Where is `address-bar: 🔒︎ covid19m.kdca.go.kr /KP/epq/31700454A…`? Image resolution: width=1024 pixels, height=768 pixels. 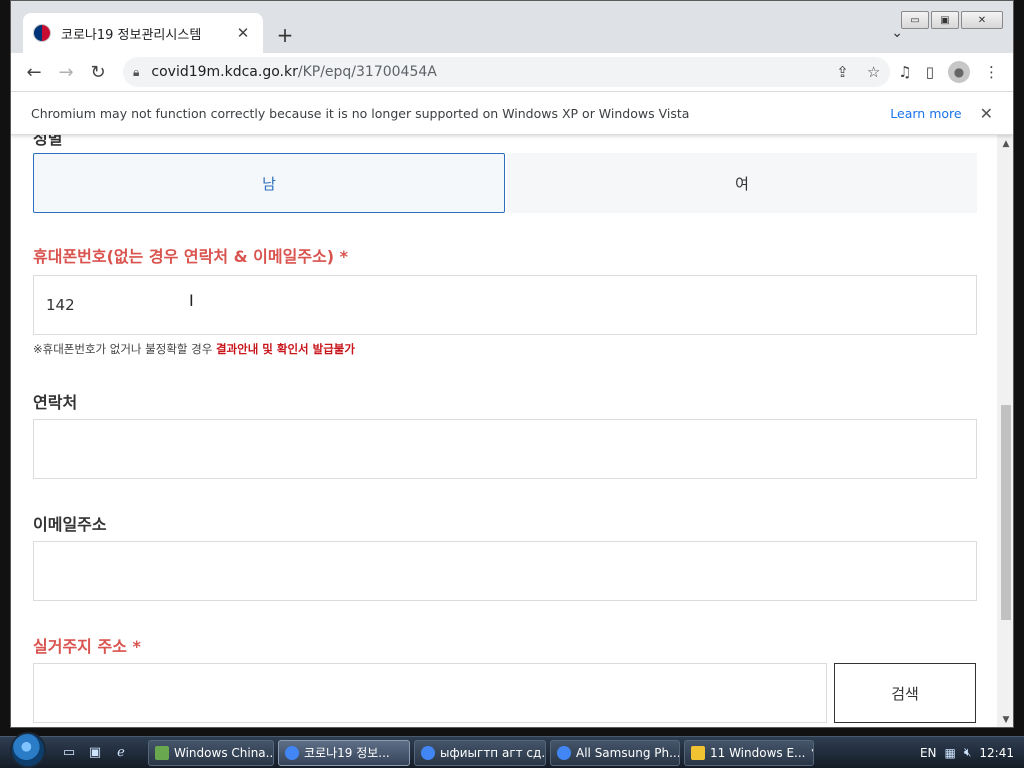
address-bar: 🔒︎ covid19m.kdca.go.kr /KP/epq/31700454A… is located at coordinates (507, 72).